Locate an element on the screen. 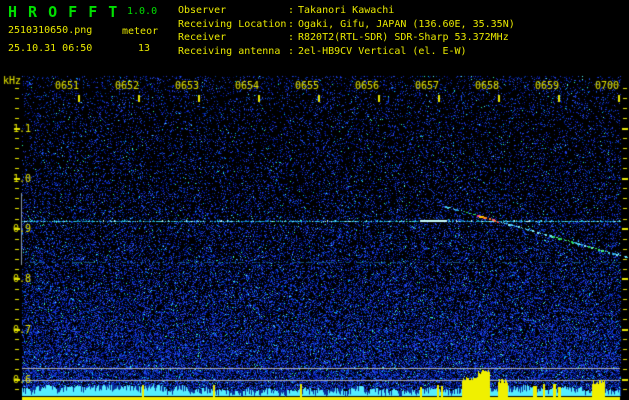 The image size is (629, 400). info-value: 2el-HB9CV Vertical (el. E-W) is located at coordinates (382, 51).